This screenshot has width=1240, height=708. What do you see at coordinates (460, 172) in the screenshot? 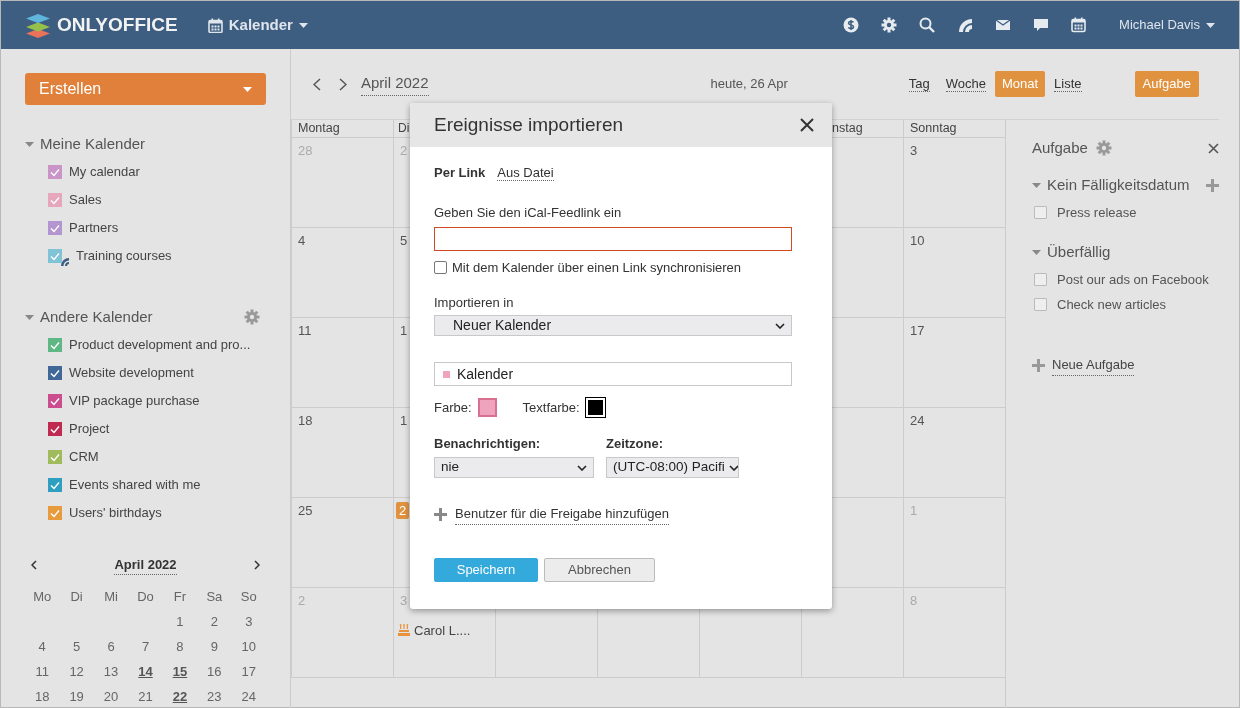
I see `dialog-tab: Per Link` at bounding box center [460, 172].